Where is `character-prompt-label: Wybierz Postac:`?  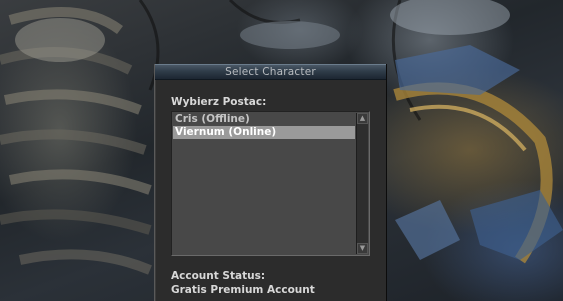 character-prompt-label: Wybierz Postac: is located at coordinates (219, 102).